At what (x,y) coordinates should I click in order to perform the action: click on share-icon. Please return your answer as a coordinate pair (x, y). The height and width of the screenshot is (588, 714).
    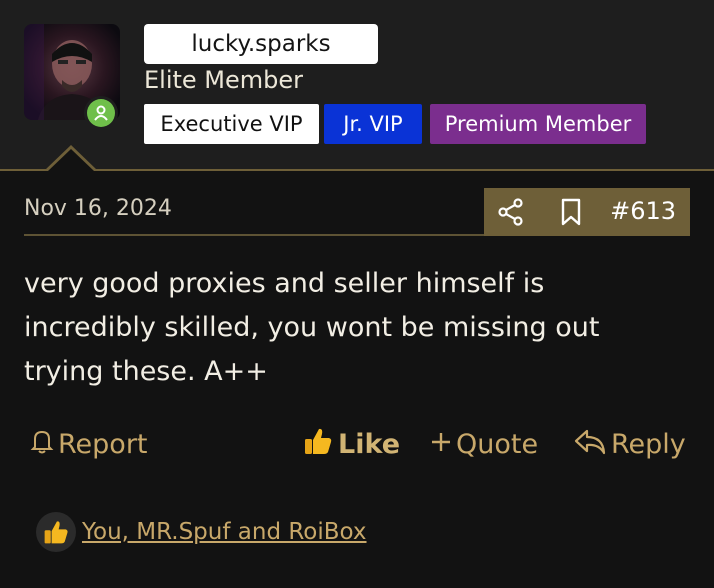
    Looking at the image, I should click on (511, 214).